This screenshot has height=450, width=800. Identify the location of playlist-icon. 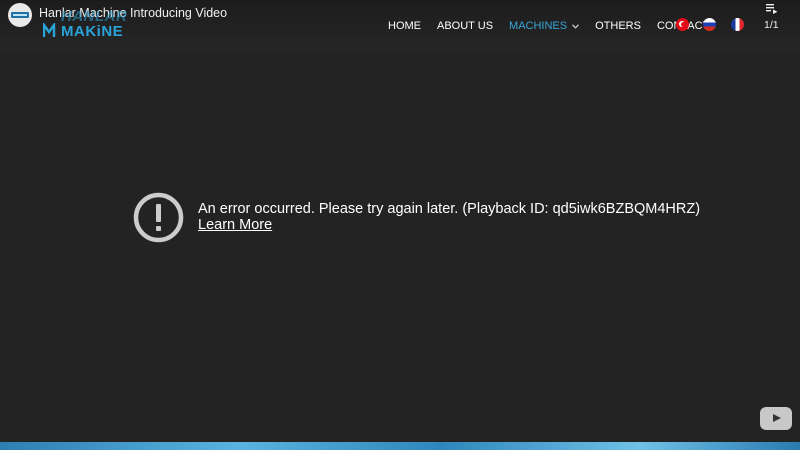
(772, 9).